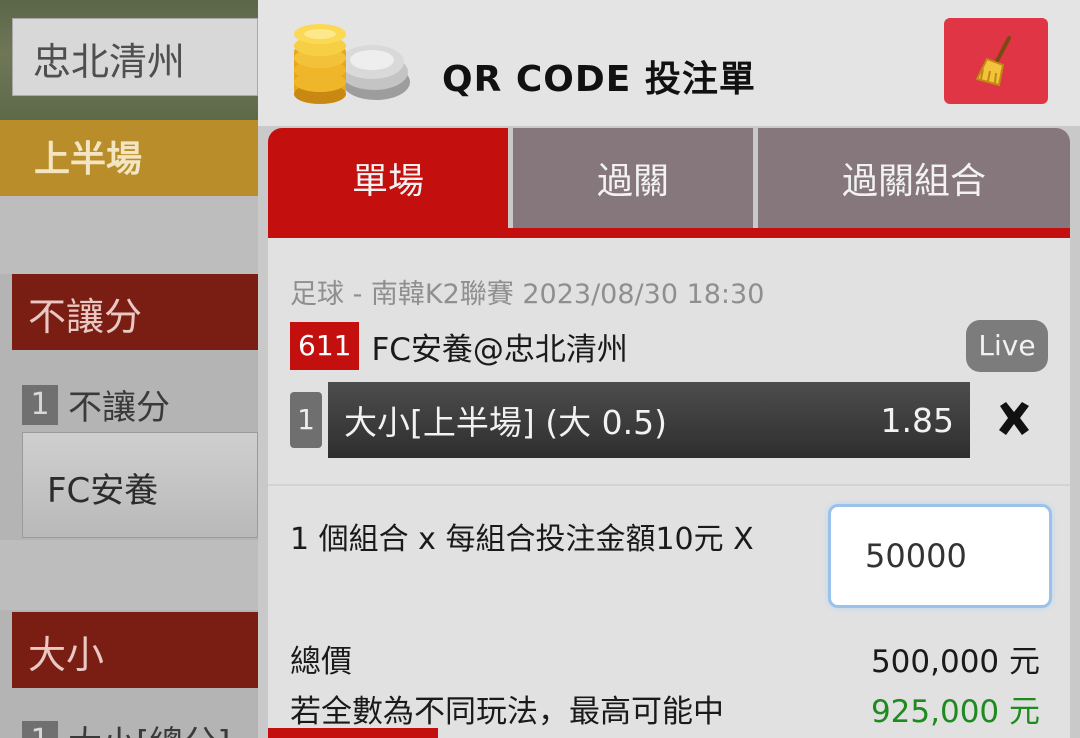  What do you see at coordinates (66, 655) in the screenshot?
I see `section-title: 大小` at bounding box center [66, 655].